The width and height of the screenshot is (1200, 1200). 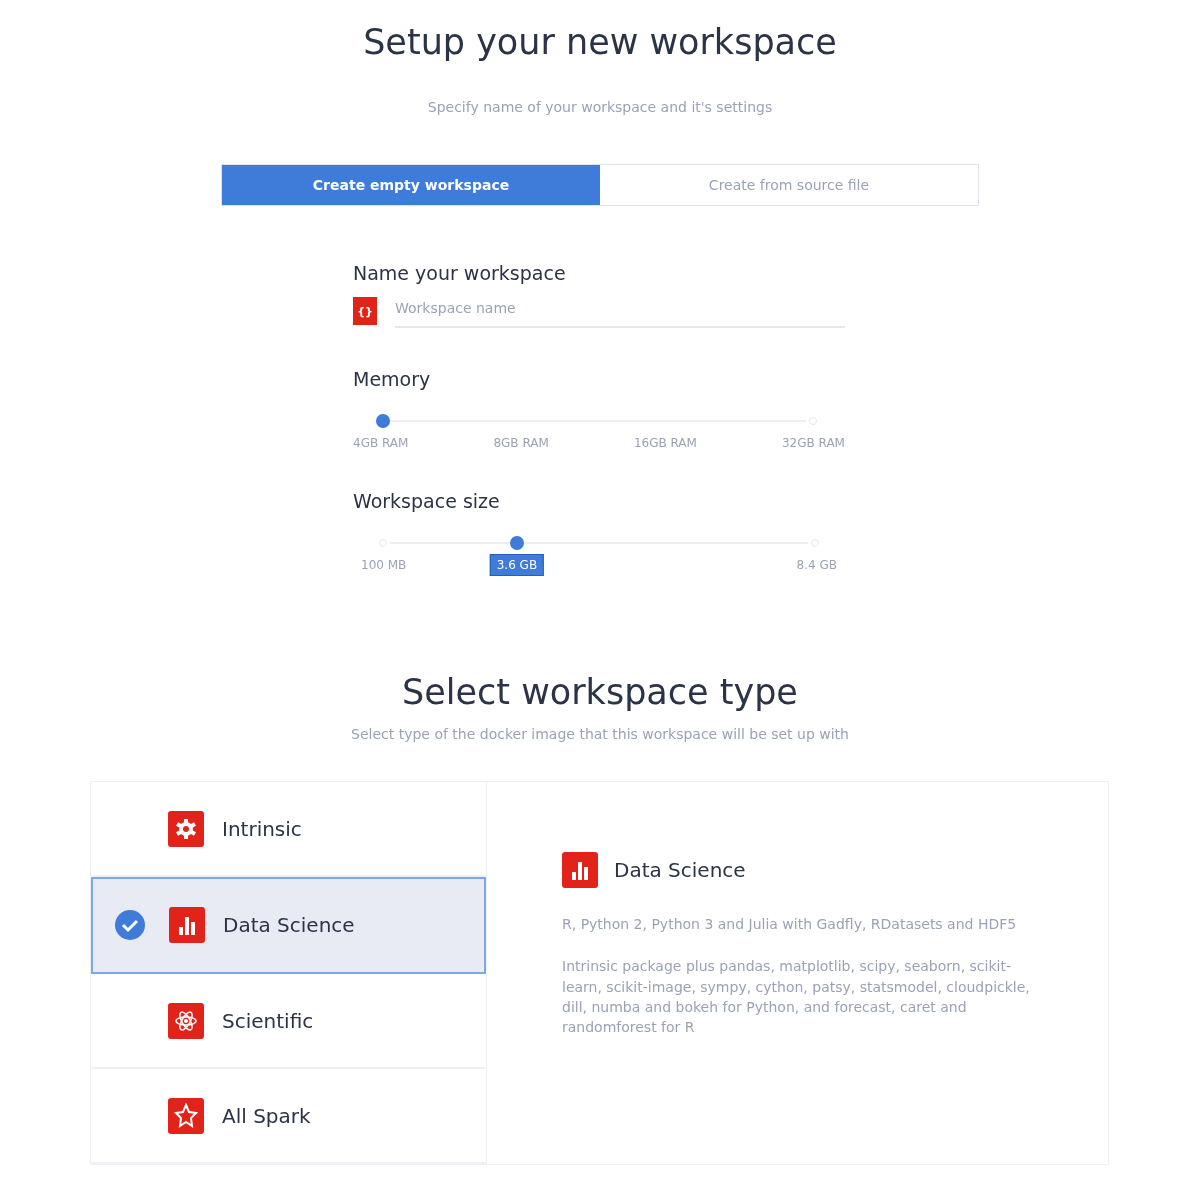 I want to click on slider-min-label: 100 MB, so click(x=384, y=565).